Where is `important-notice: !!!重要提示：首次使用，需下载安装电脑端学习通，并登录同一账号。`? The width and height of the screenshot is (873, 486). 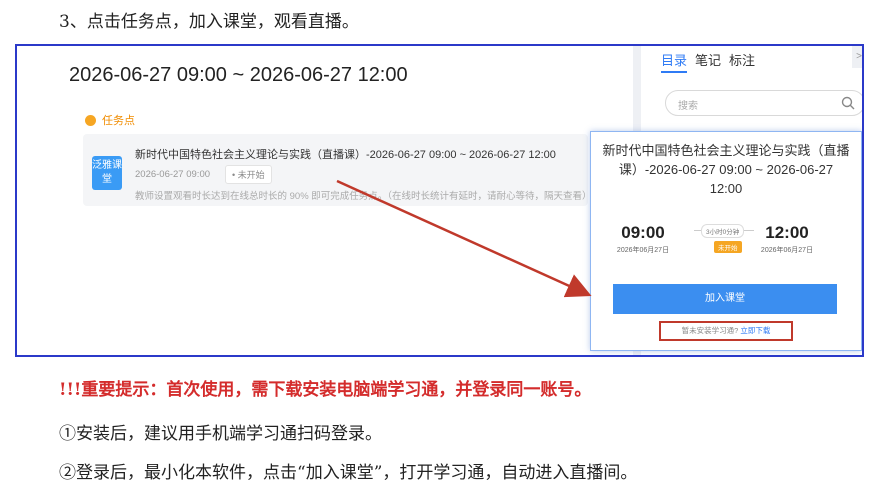 important-notice: !!!重要提示：首次使用，需下载安装电脑端学习通，并登录同一账号。 is located at coordinates (325, 390).